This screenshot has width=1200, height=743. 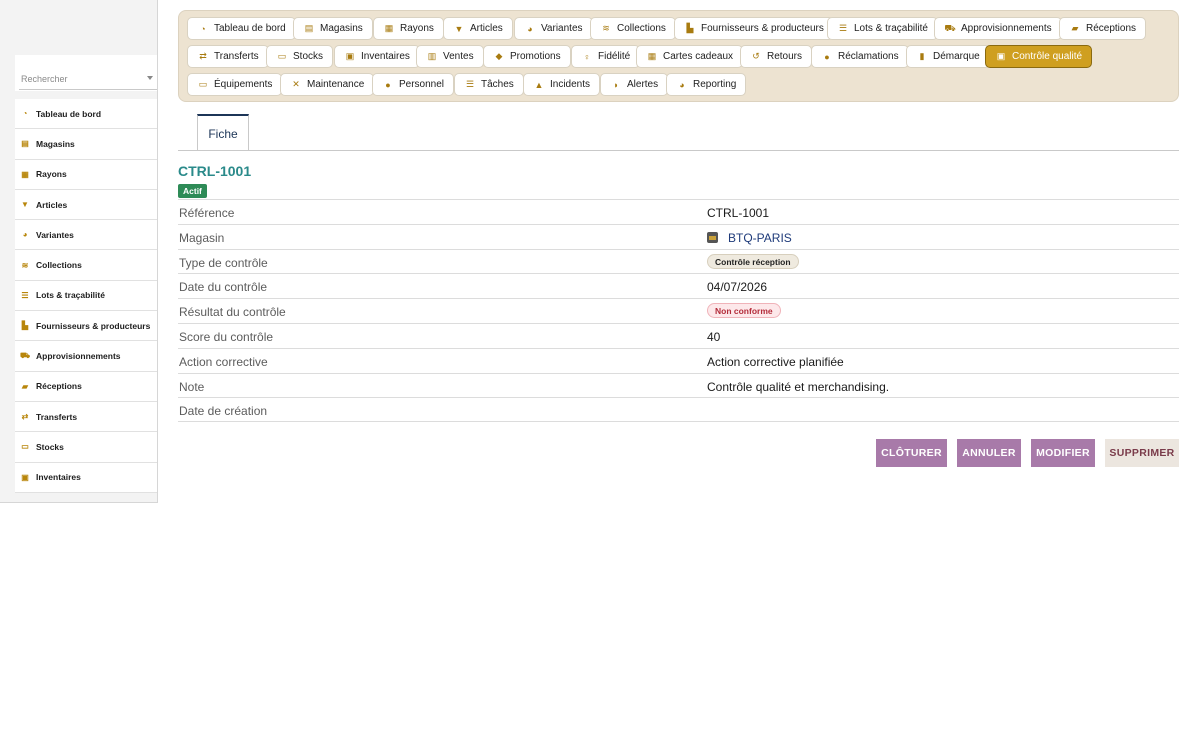 I want to click on delete-button: SUPPRIMER, so click(x=1142, y=453).